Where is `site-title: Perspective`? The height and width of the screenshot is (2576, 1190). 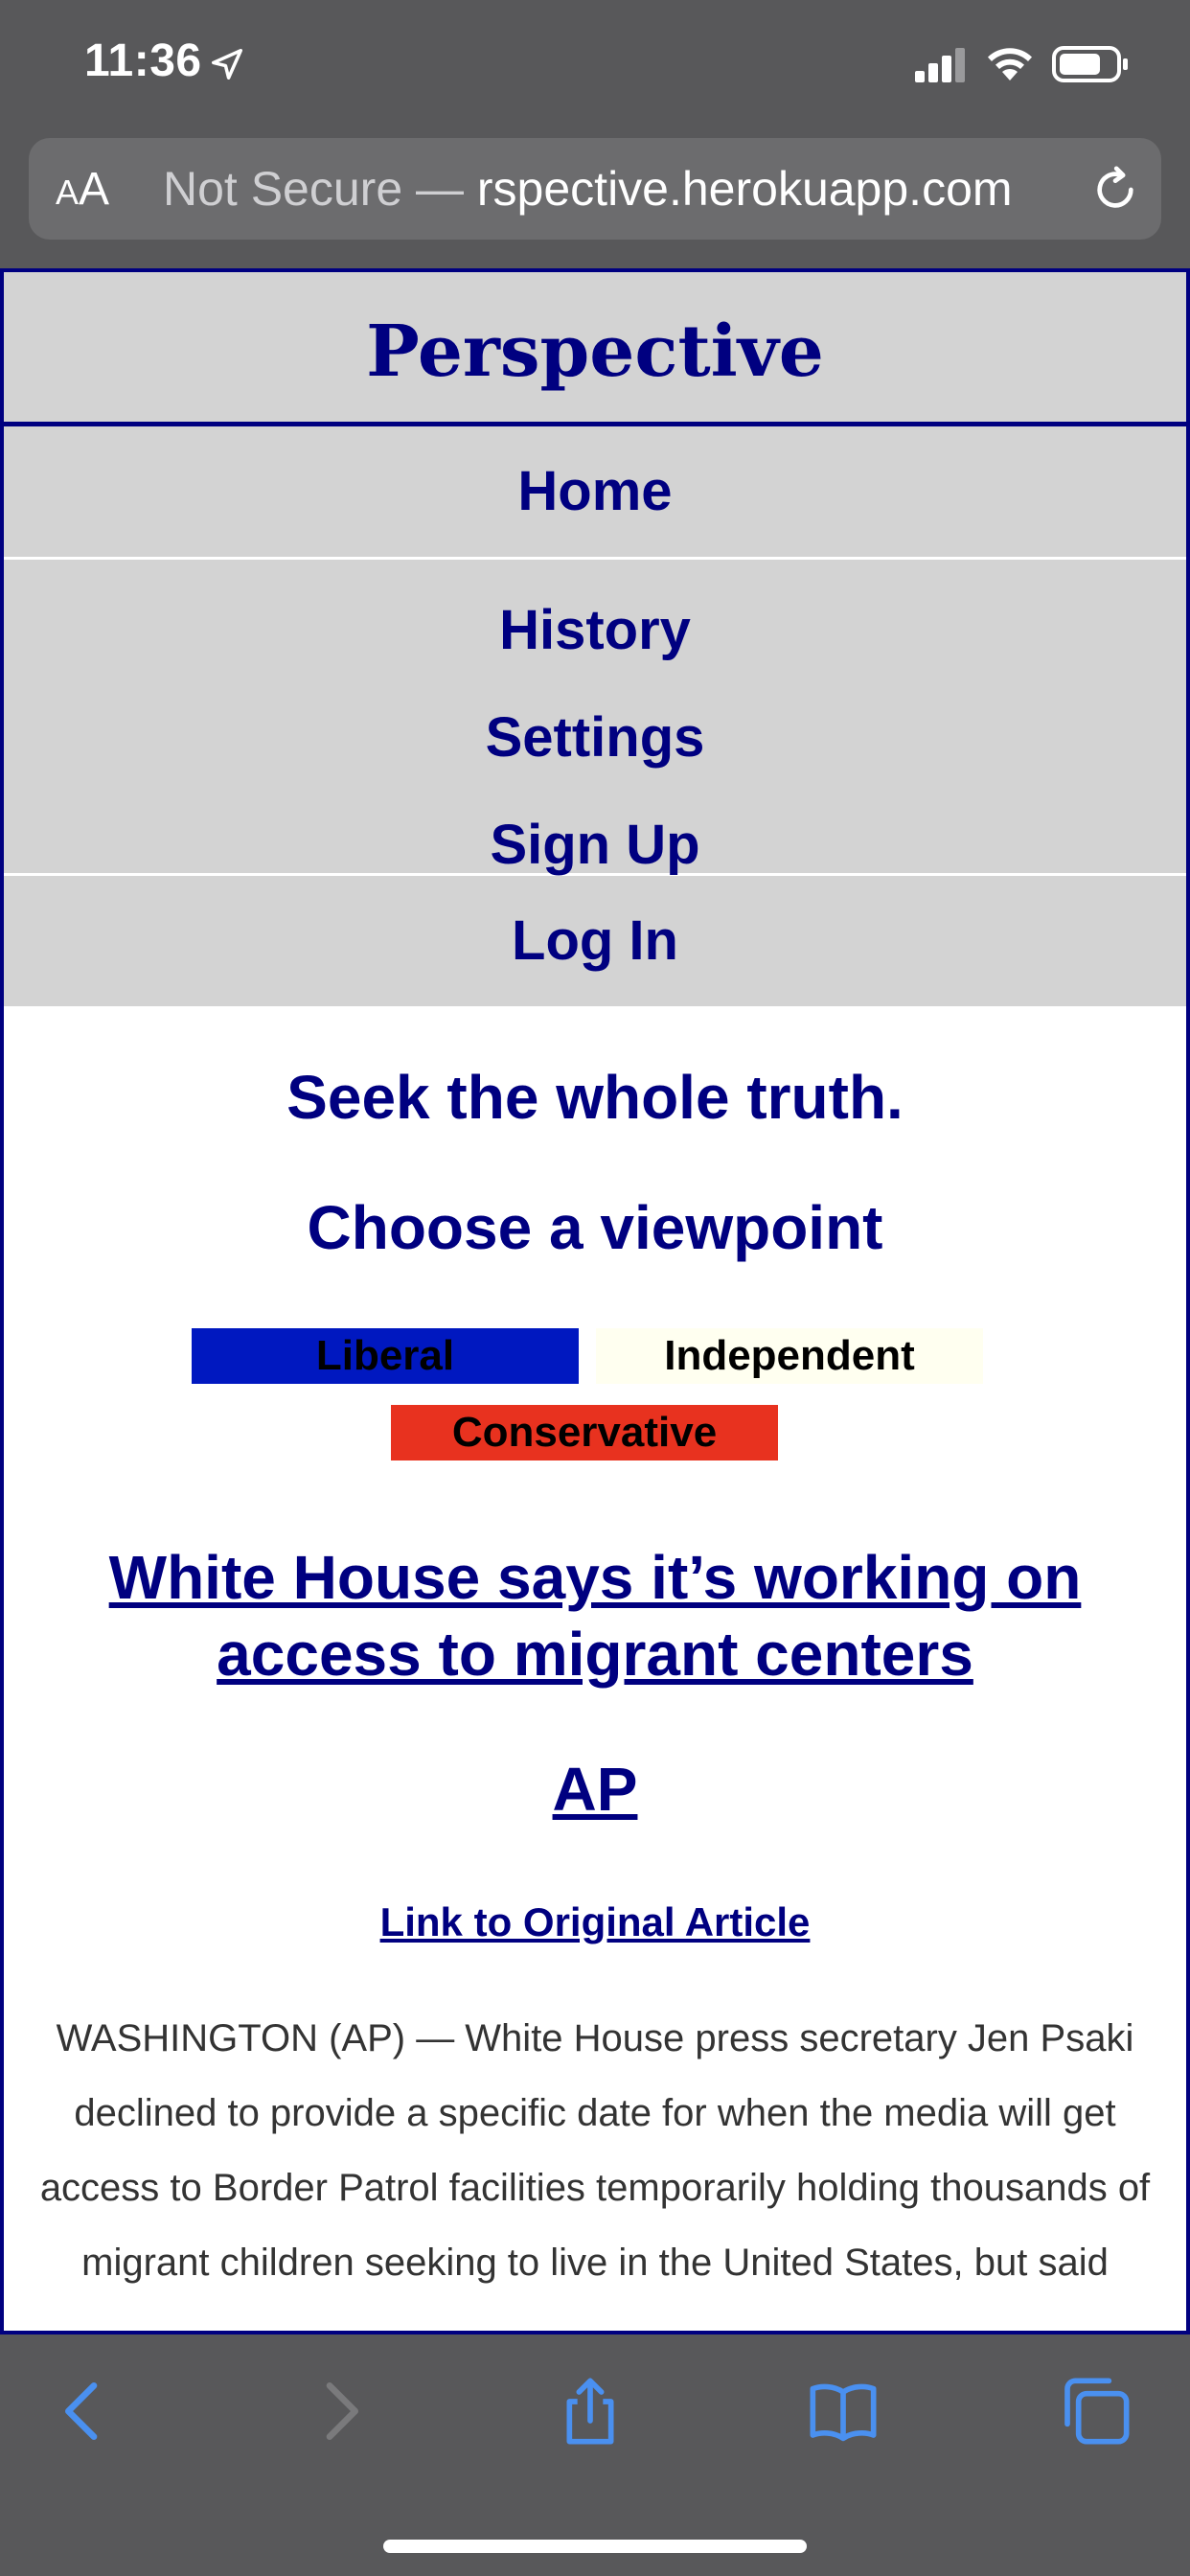
site-title: Perspective is located at coordinates (595, 351).